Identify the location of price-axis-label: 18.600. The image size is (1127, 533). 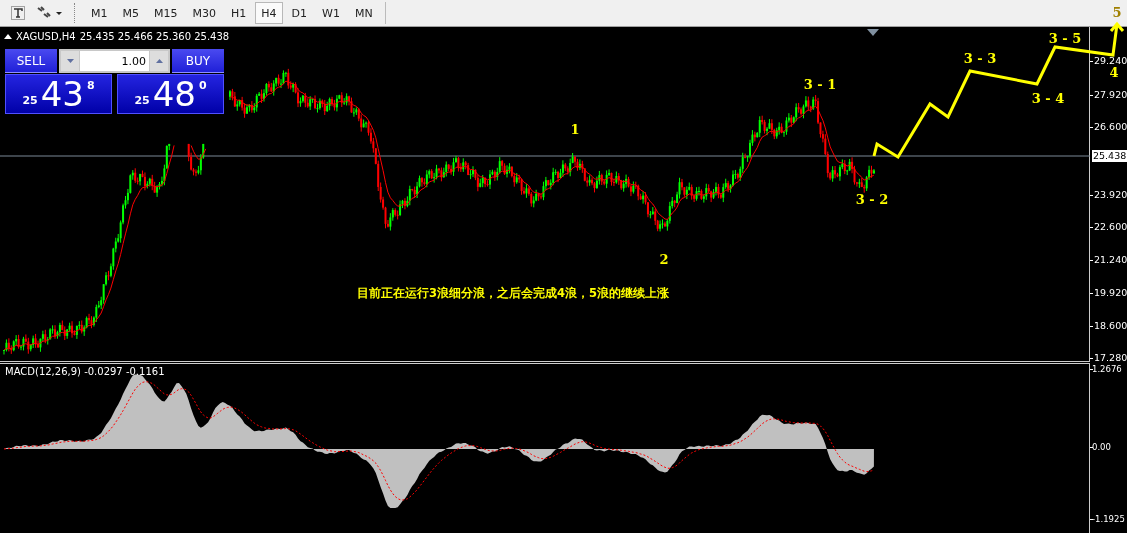
(1110, 326).